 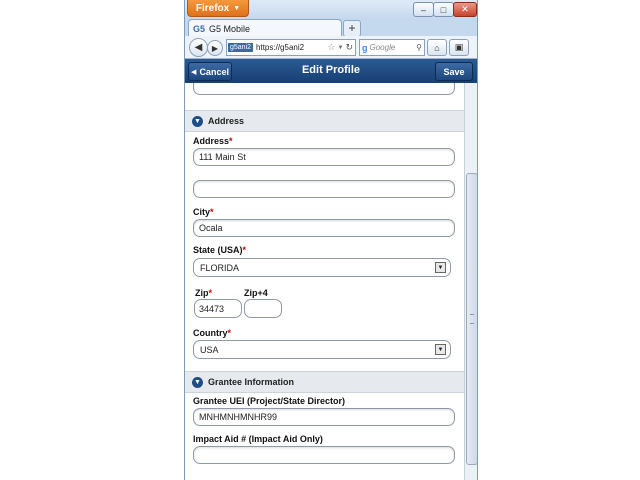 What do you see at coordinates (230, 28) in the screenshot?
I see `tab-title: G5 Mobile` at bounding box center [230, 28].